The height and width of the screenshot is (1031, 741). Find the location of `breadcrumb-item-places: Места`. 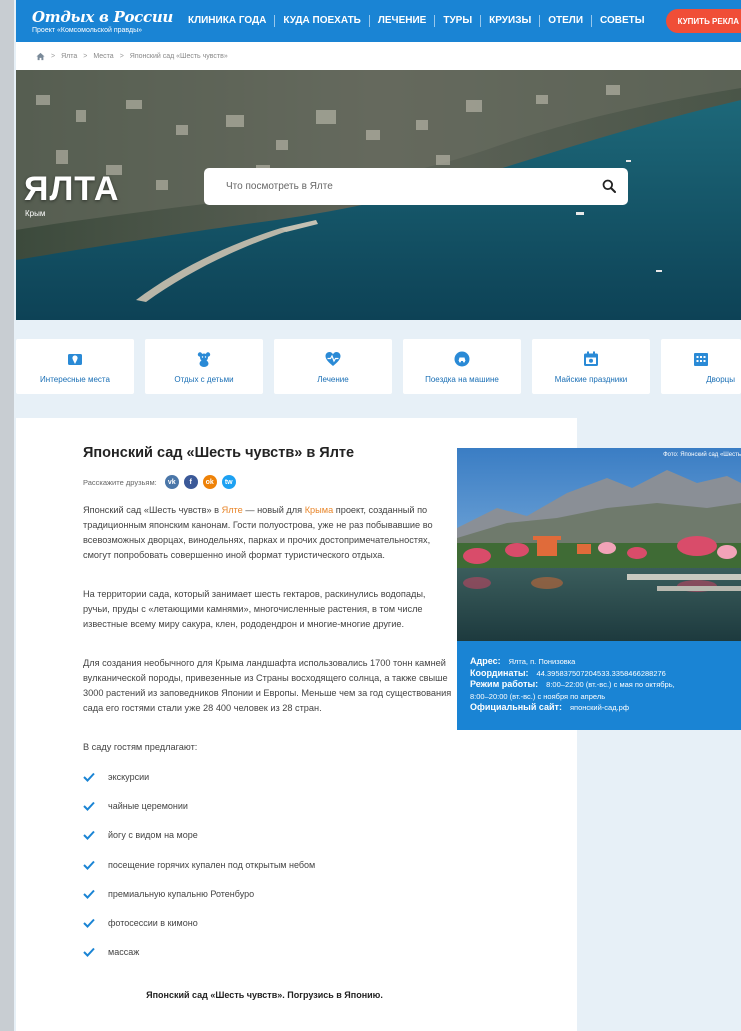

breadcrumb-item-places: Места is located at coordinates (103, 56).